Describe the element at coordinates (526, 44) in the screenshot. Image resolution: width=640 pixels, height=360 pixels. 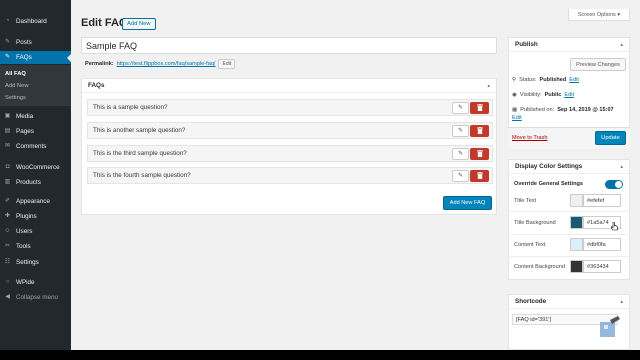
I see `publish-box-title: Publish` at that location.